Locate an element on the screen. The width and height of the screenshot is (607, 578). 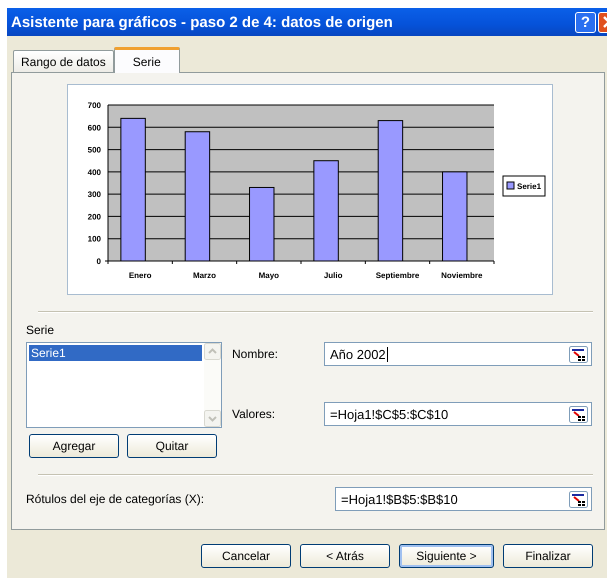
category-label: Enero is located at coordinates (140, 275).